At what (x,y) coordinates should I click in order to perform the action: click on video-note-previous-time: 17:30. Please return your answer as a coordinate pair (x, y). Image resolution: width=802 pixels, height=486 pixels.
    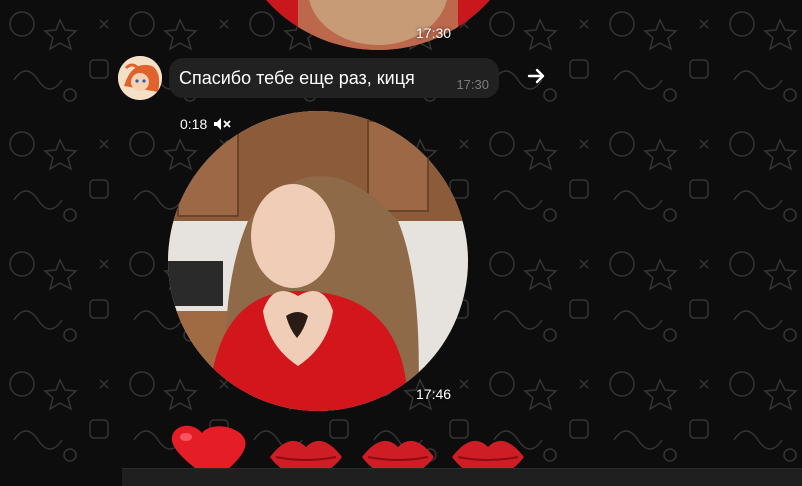
    Looking at the image, I should click on (434, 33).